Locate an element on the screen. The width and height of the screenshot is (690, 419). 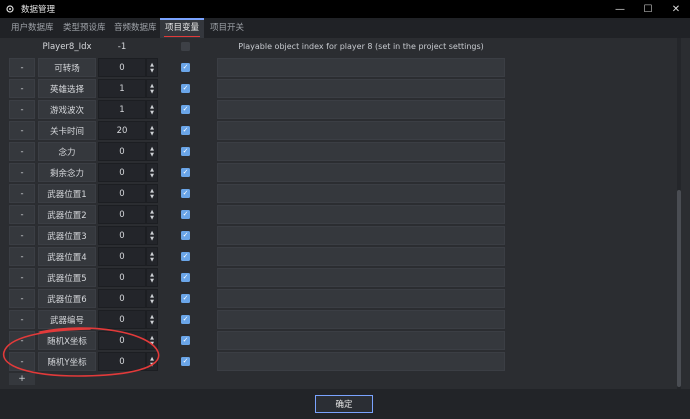
variable-name: 可转场 is located at coordinates (67, 67).